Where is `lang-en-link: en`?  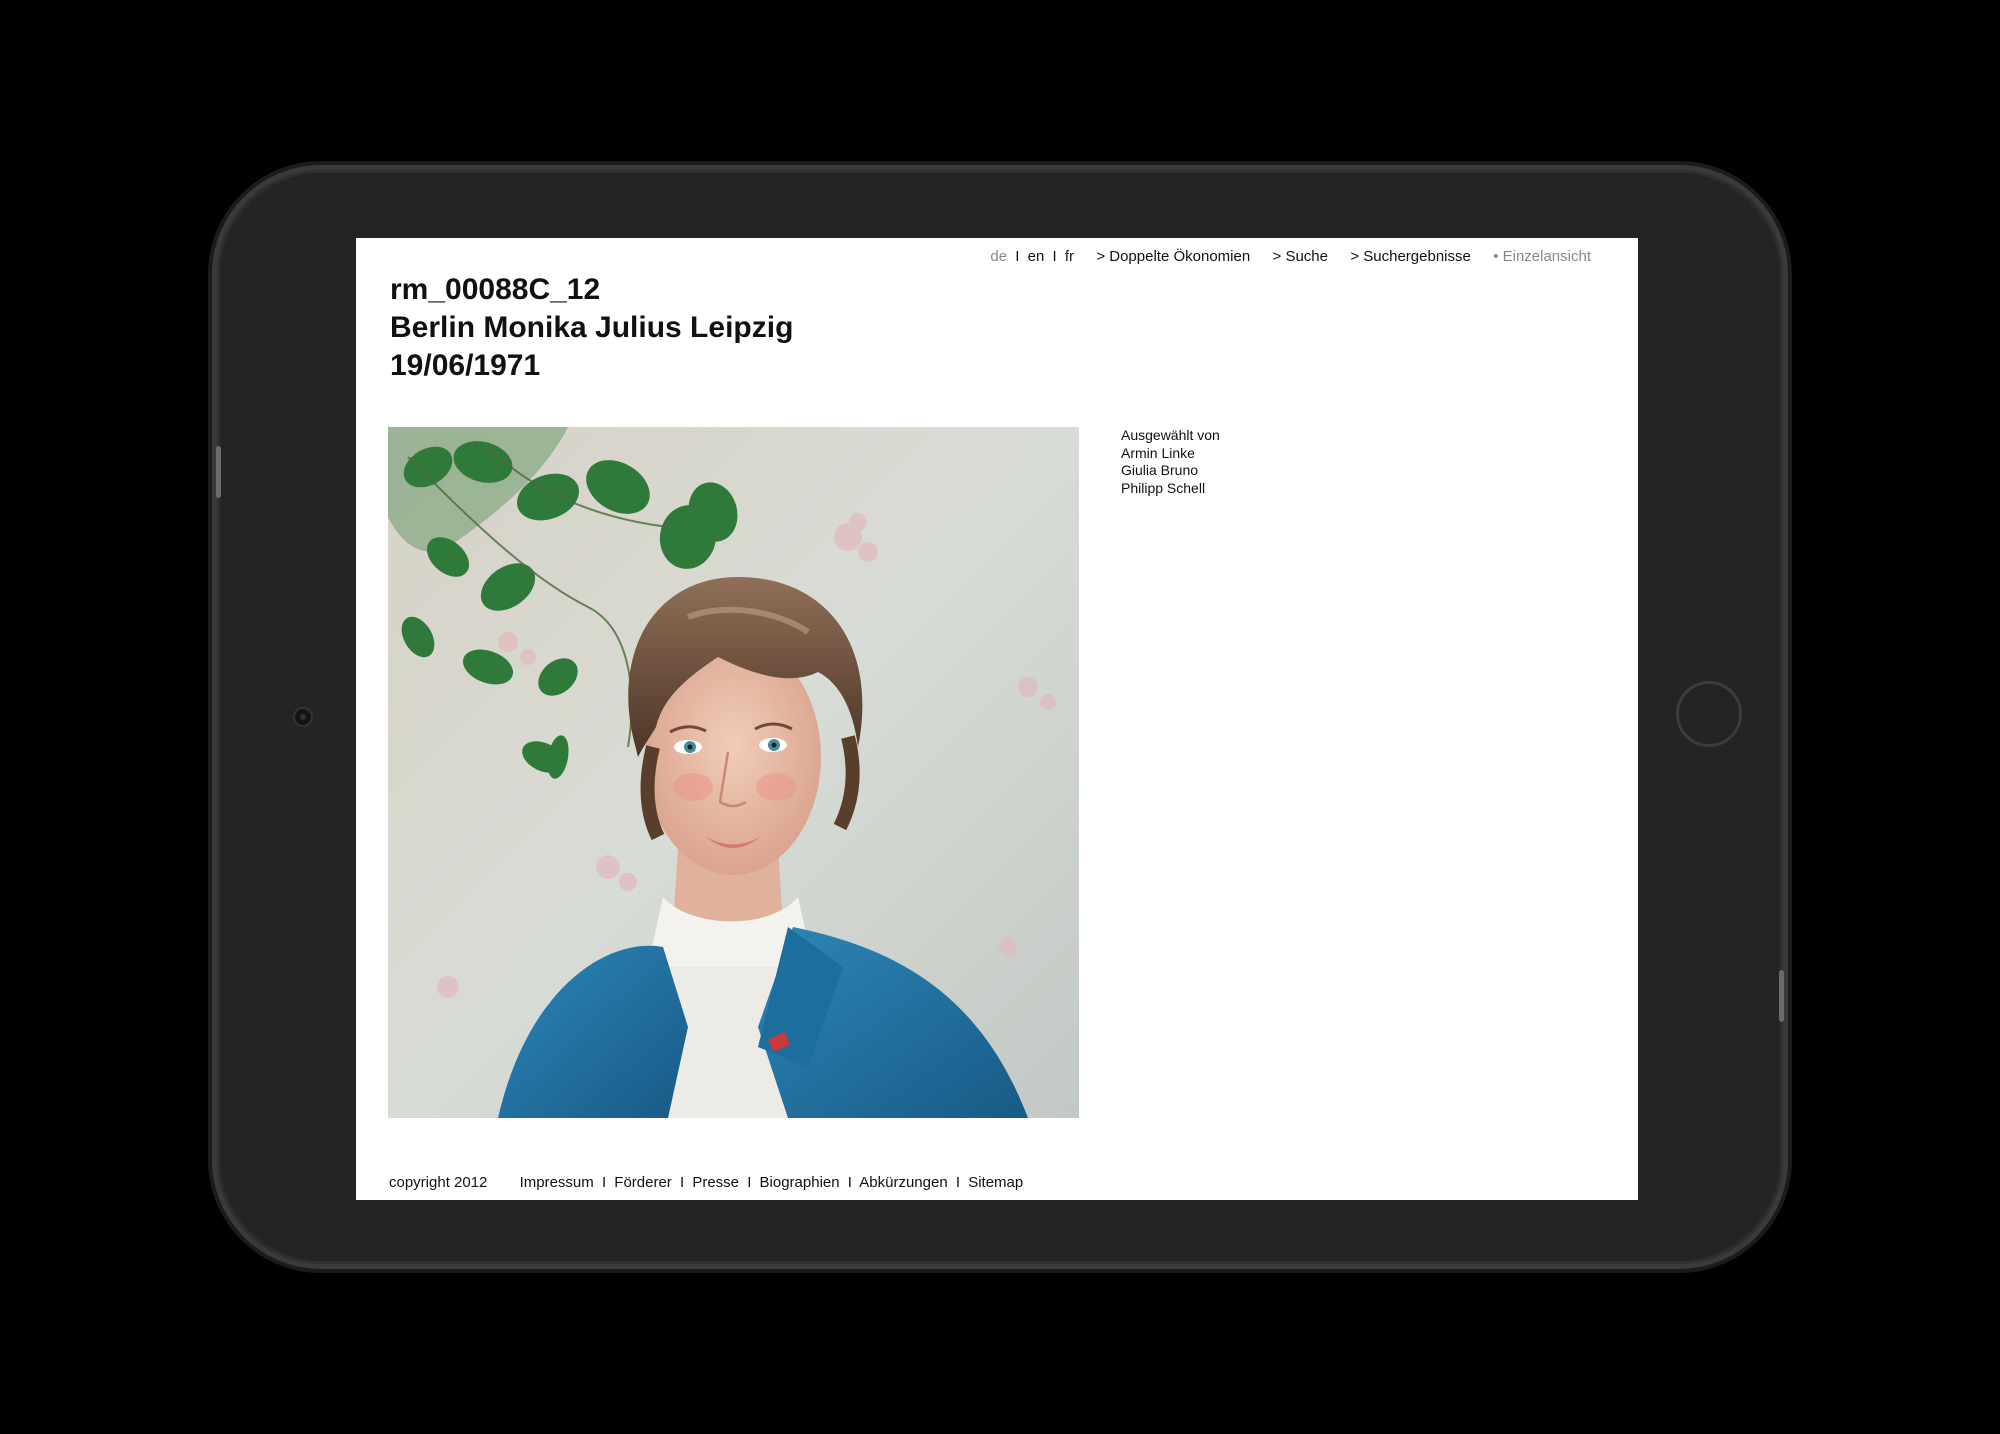 lang-en-link: en is located at coordinates (1036, 256).